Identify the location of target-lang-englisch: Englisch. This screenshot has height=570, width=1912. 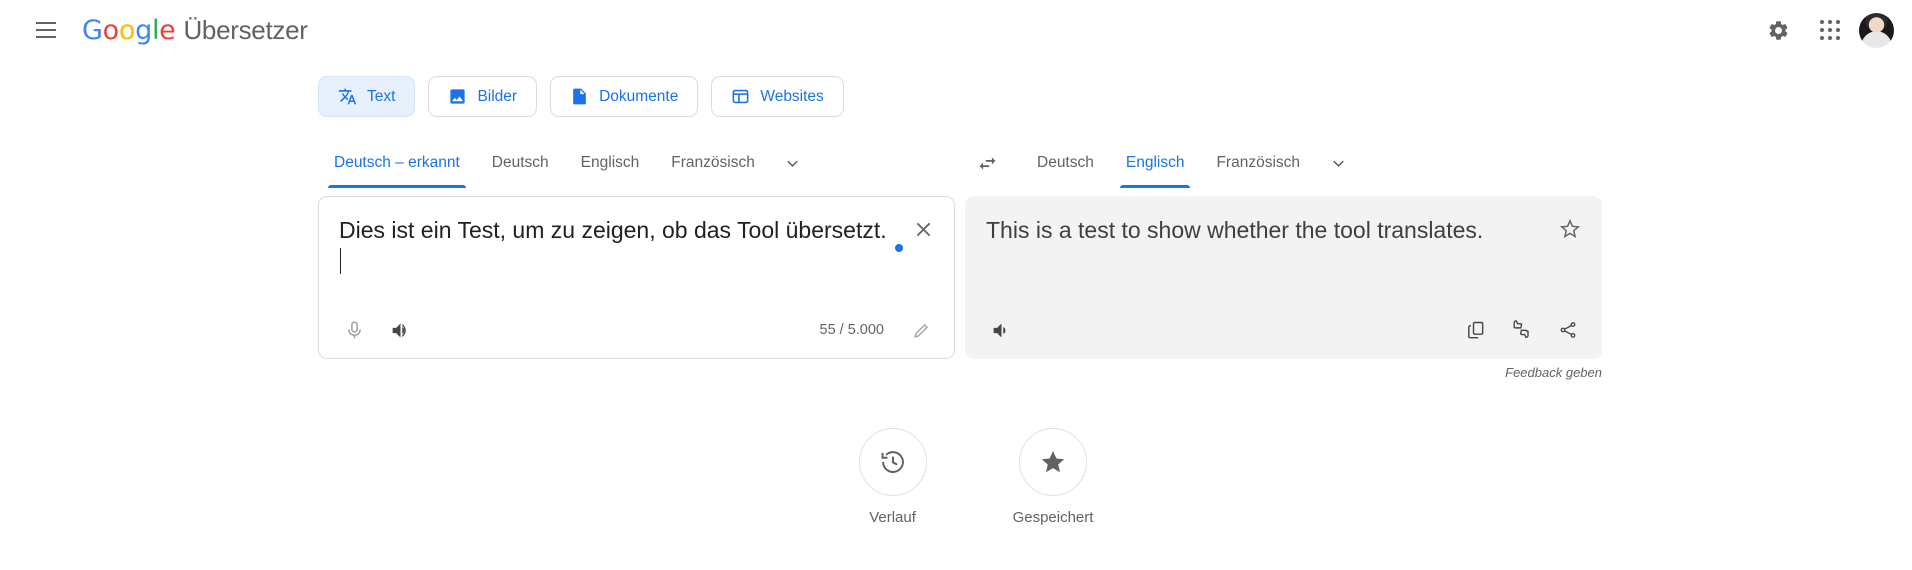
(1155, 166).